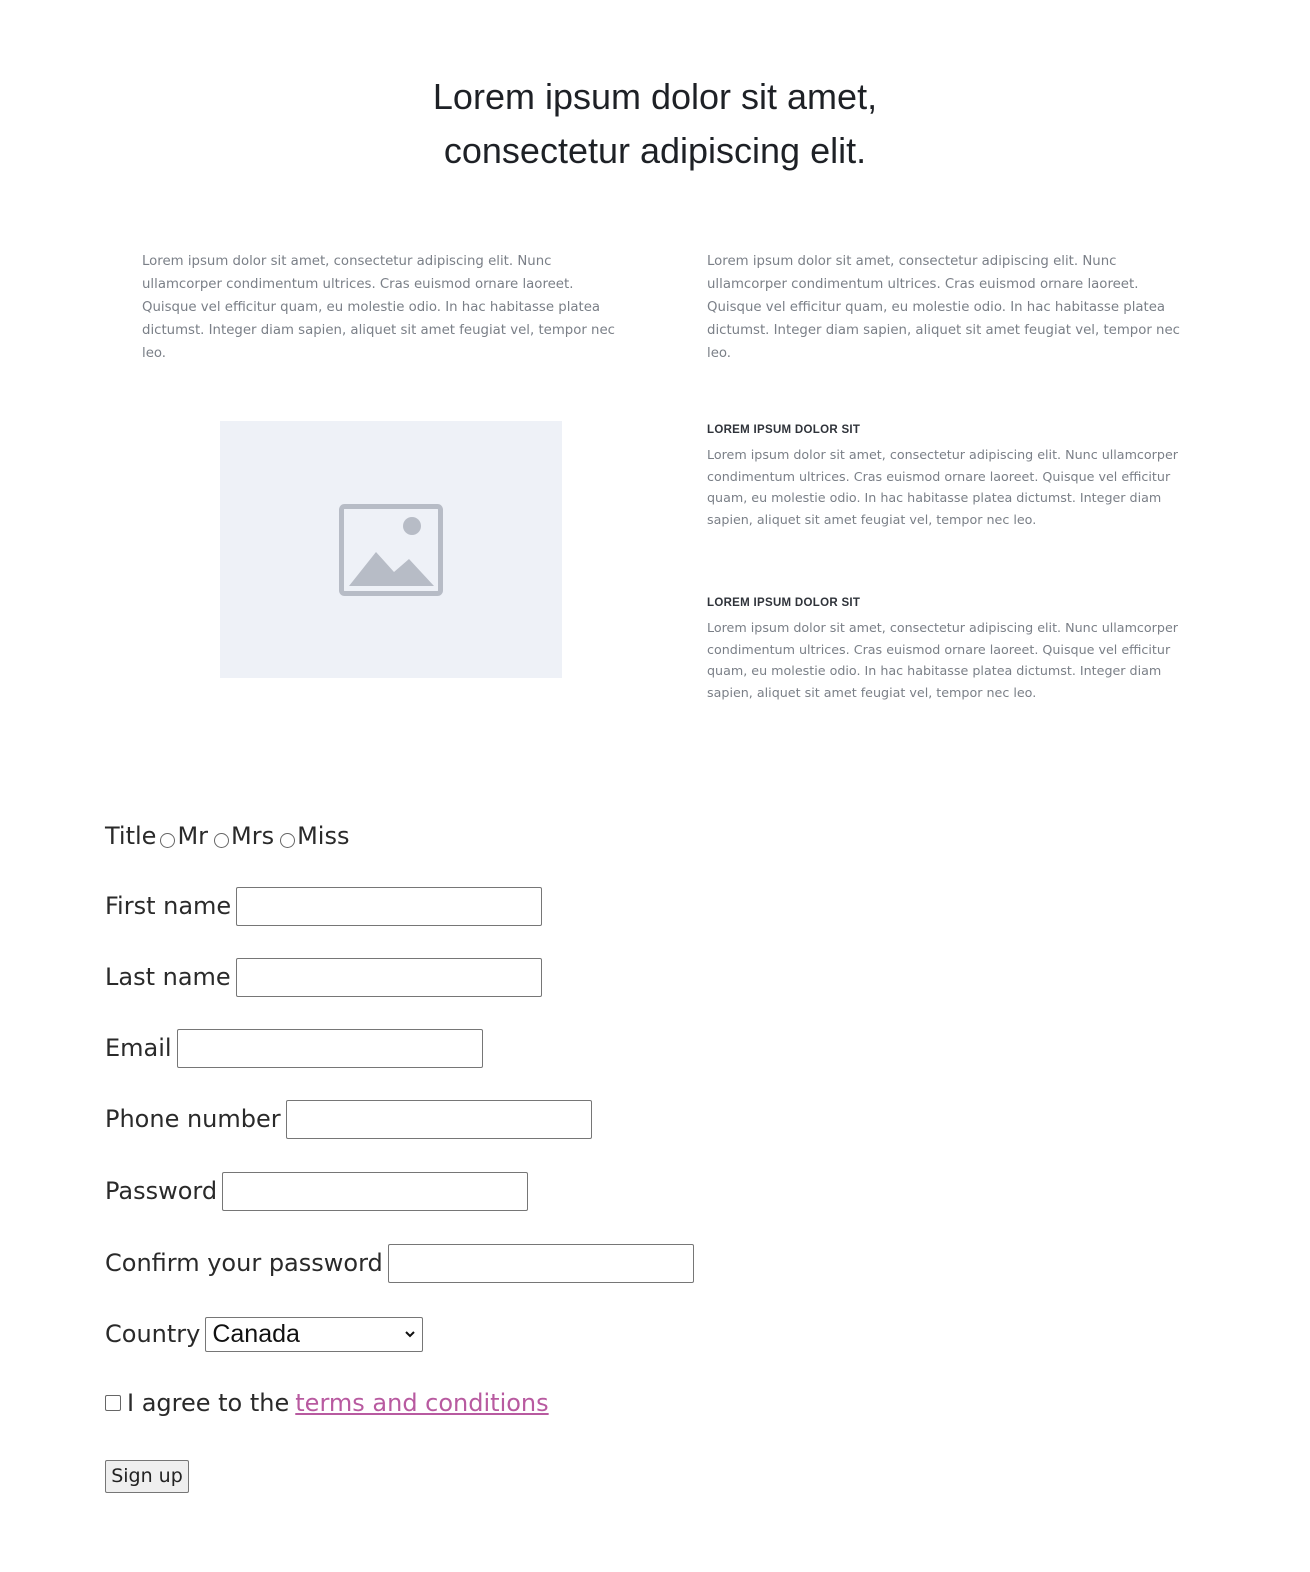 This screenshot has height=1572, width=1310. Describe the element at coordinates (389, 906) in the screenshot. I see `first-name-input` at that location.